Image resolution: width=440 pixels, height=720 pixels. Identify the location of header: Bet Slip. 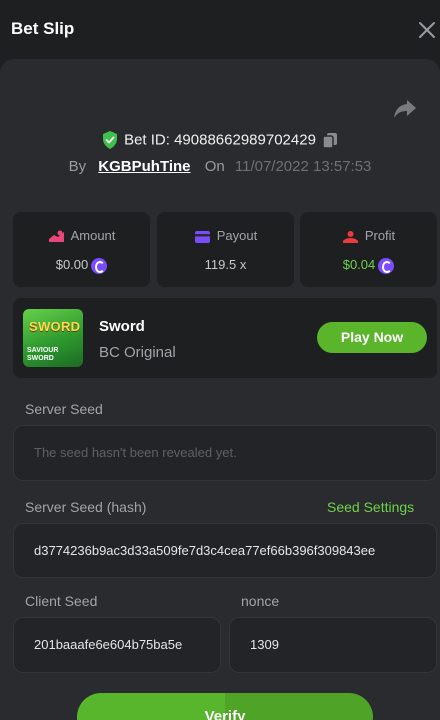
(220, 29).